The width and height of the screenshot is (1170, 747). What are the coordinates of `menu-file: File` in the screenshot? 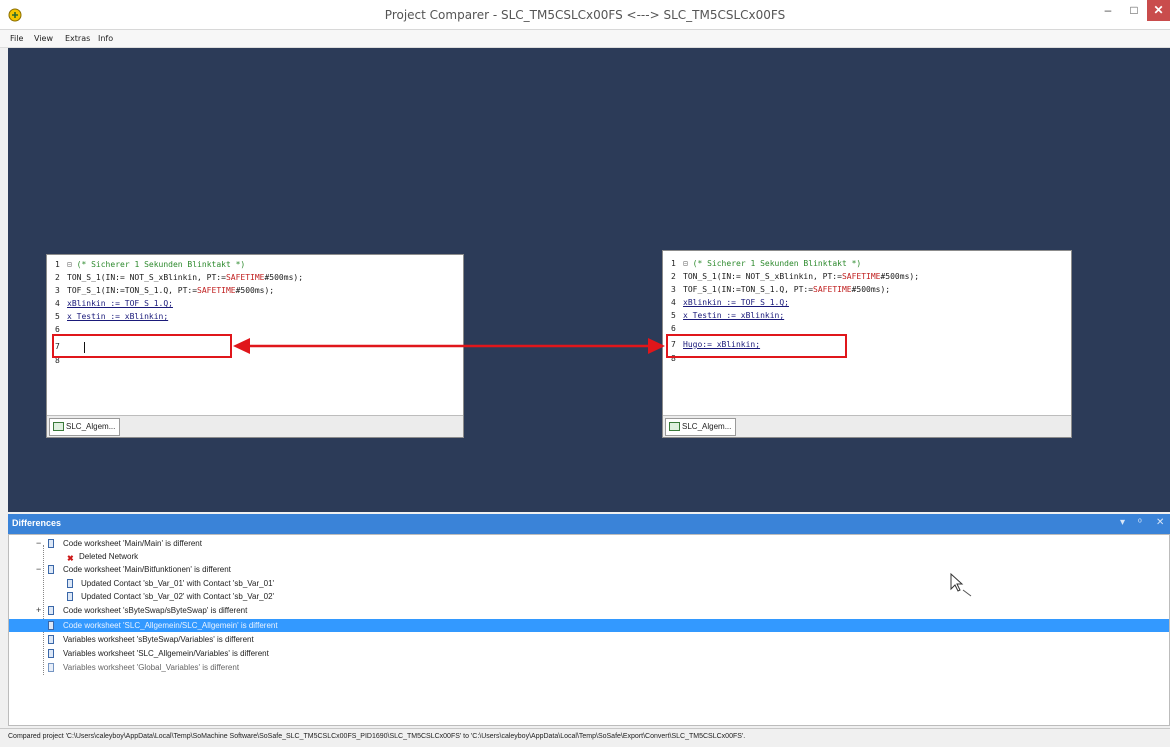 It's located at (16, 38).